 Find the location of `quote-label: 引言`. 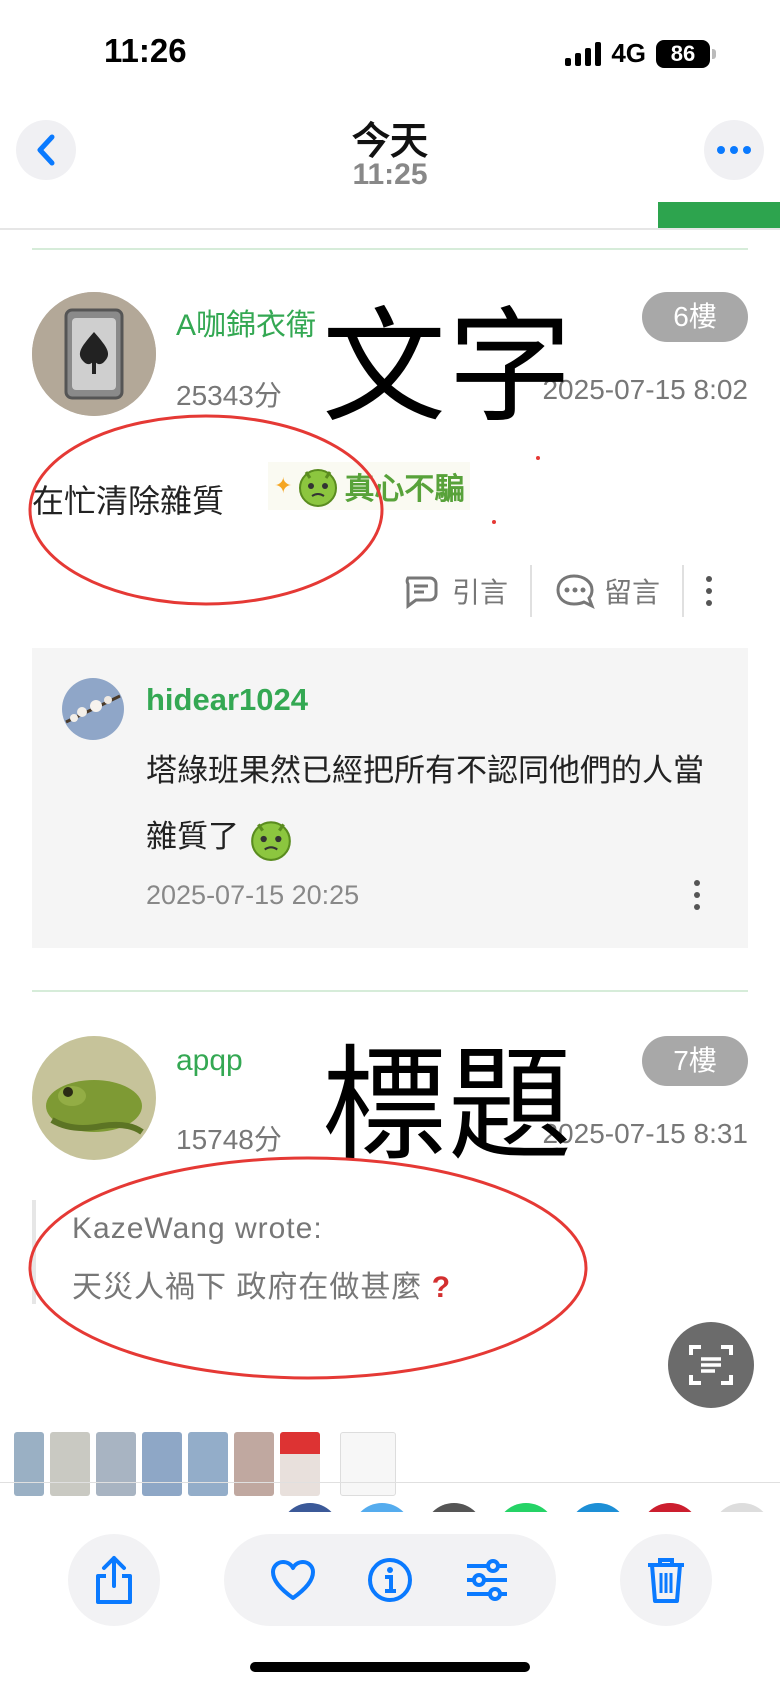

quote-label: 引言 is located at coordinates (480, 592).